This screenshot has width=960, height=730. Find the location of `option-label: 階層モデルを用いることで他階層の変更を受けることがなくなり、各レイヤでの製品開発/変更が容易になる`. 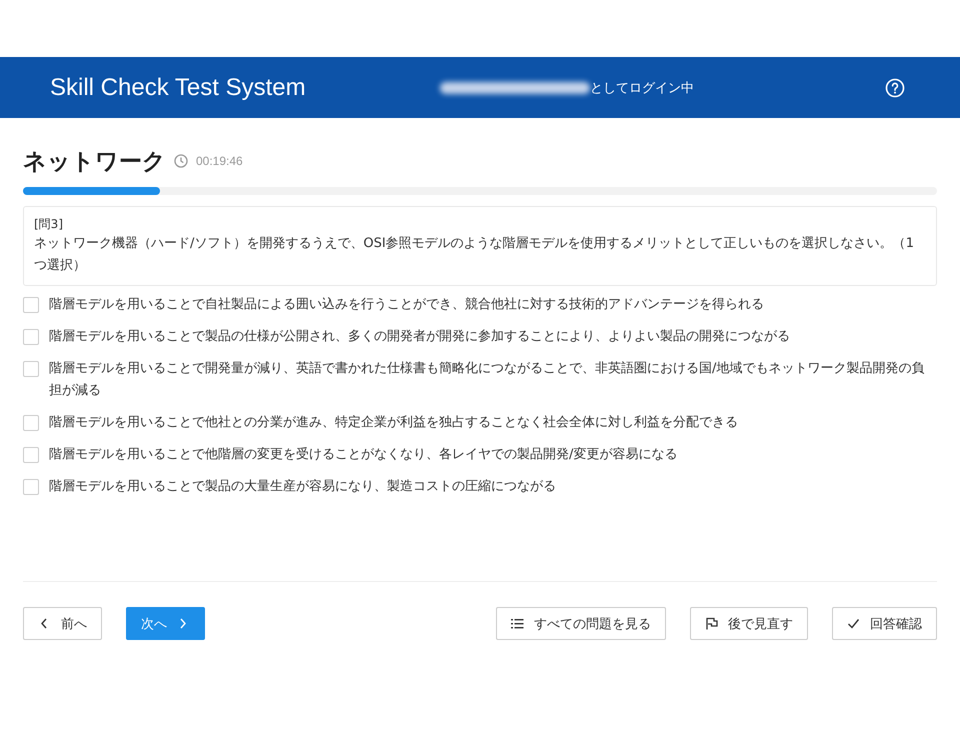

option-label: 階層モデルを用いることで他階層の変更を受けることがなくなり、各レイヤでの製品開発/変更が容易になる is located at coordinates (363, 455).